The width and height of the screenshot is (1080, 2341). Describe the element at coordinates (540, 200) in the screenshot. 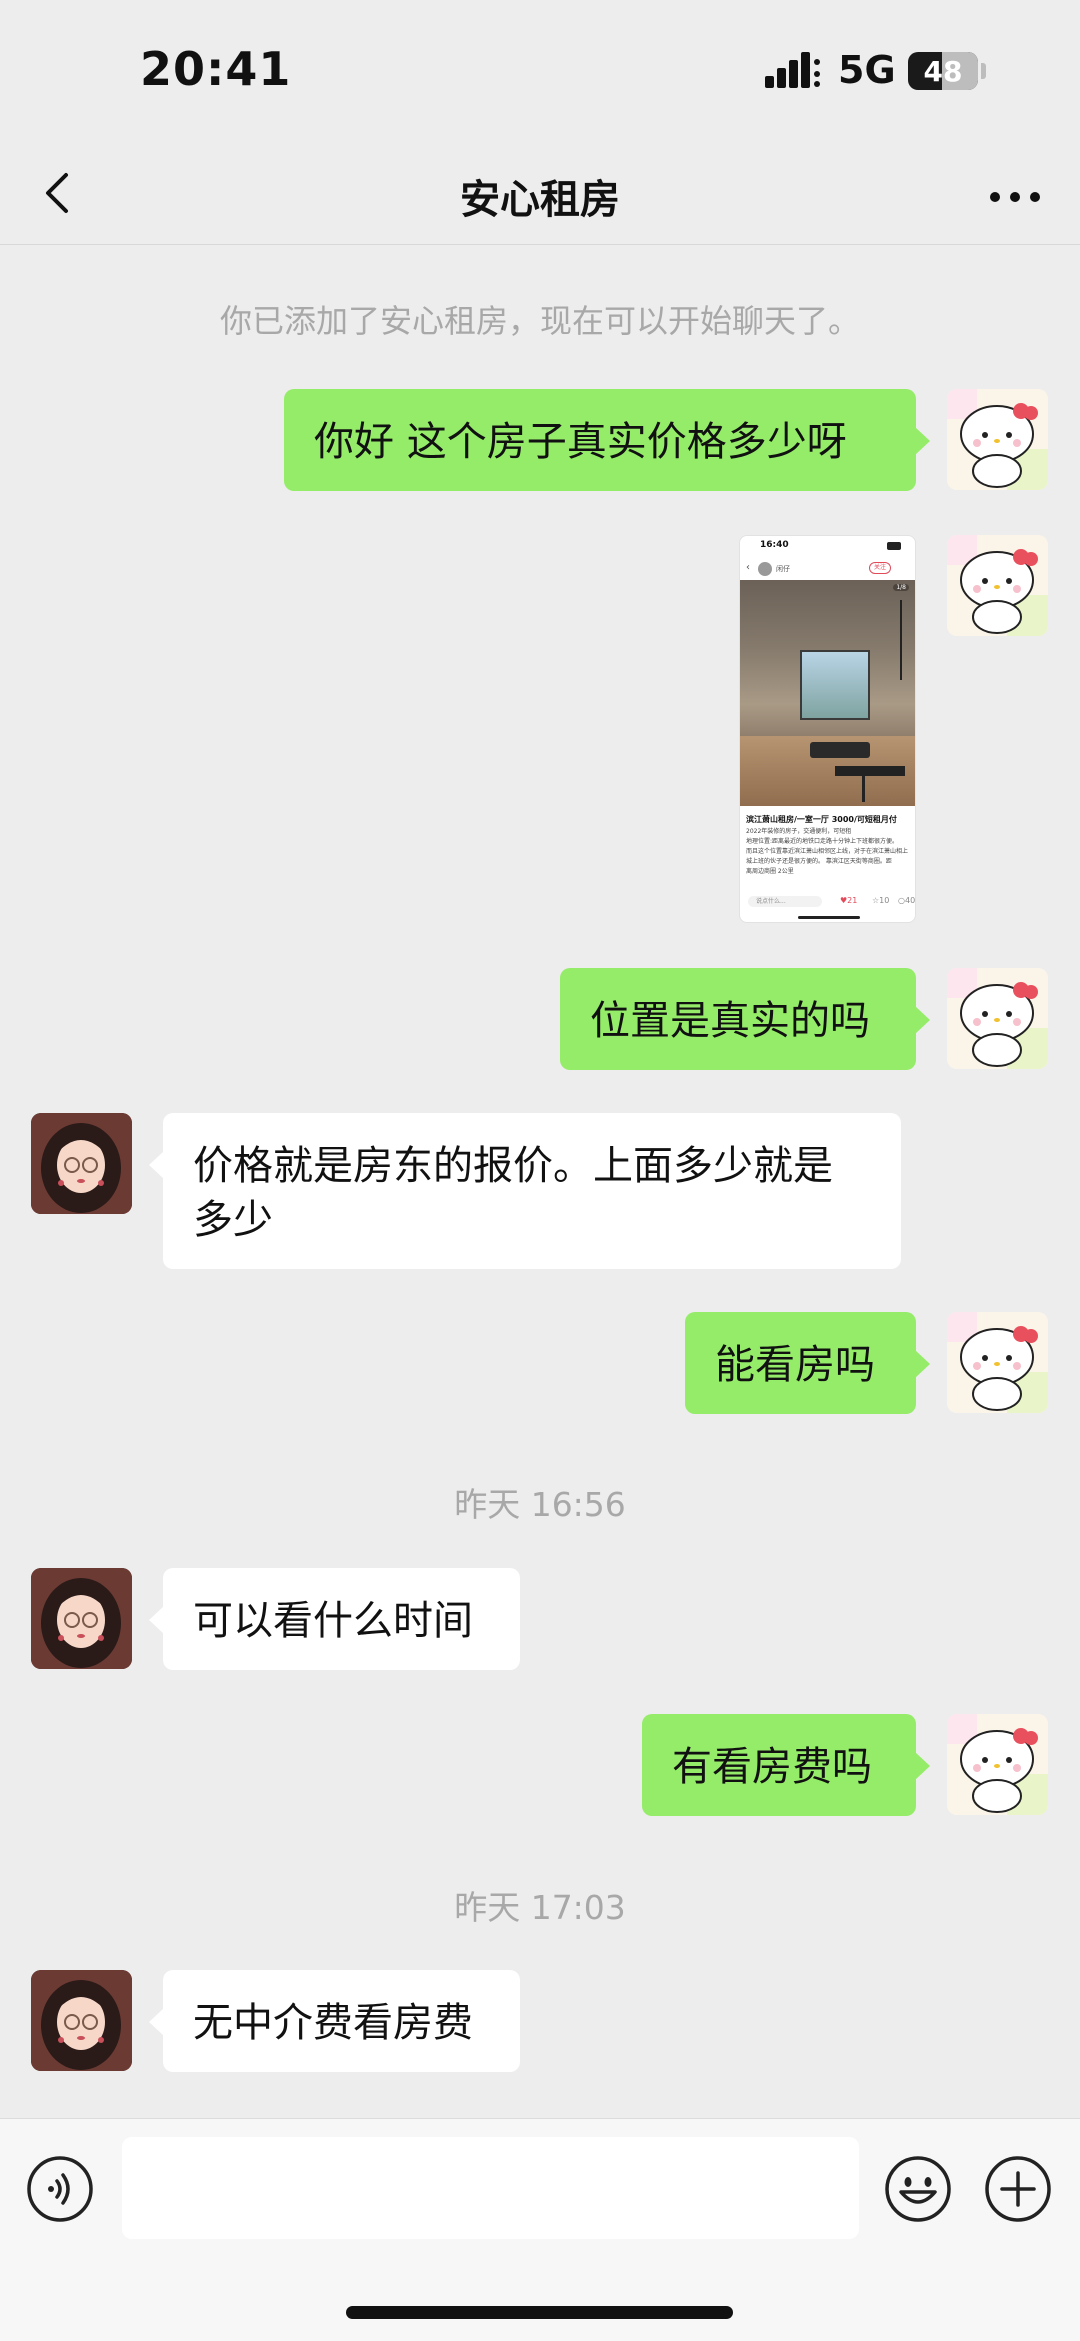

I see `chat-title: 安心租房` at that location.